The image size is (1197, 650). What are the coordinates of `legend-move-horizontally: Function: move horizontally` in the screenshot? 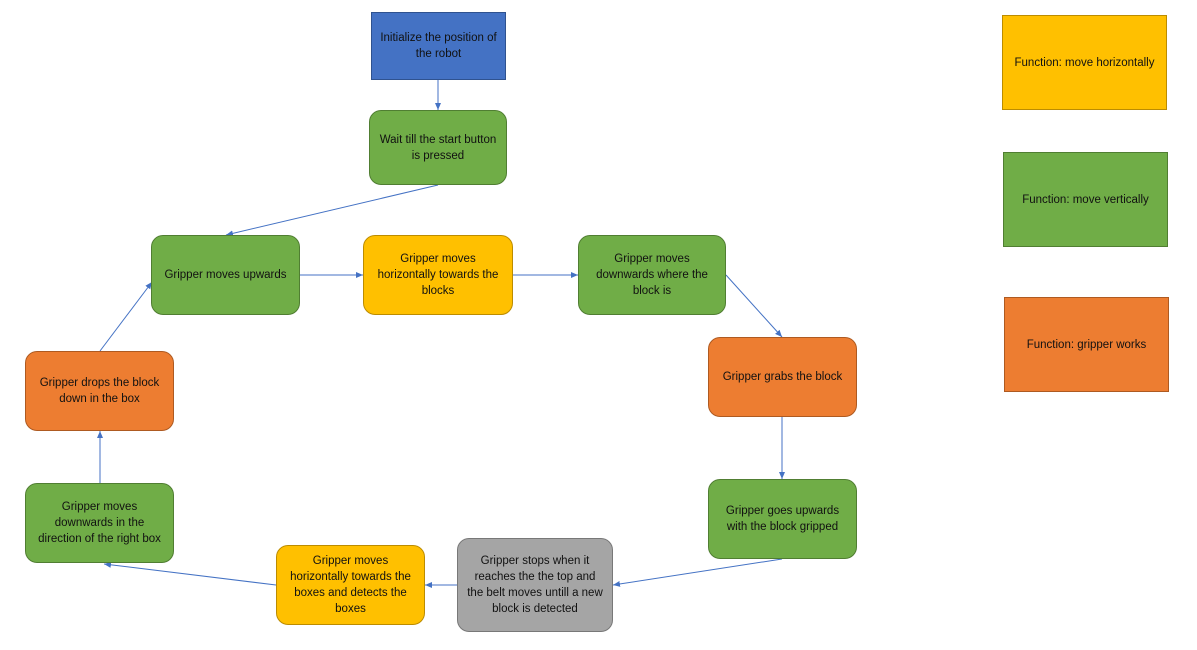 It's located at (1084, 62).